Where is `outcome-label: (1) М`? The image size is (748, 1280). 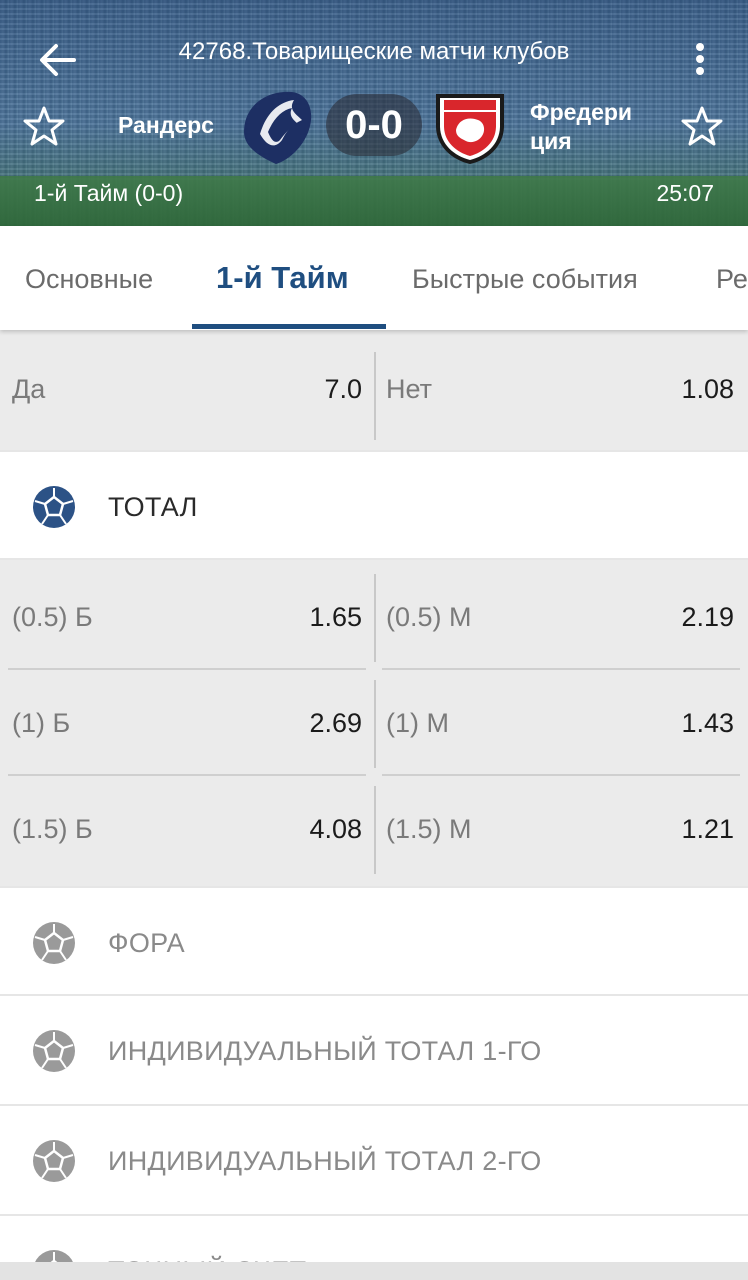
outcome-label: (1) М is located at coordinates (417, 723).